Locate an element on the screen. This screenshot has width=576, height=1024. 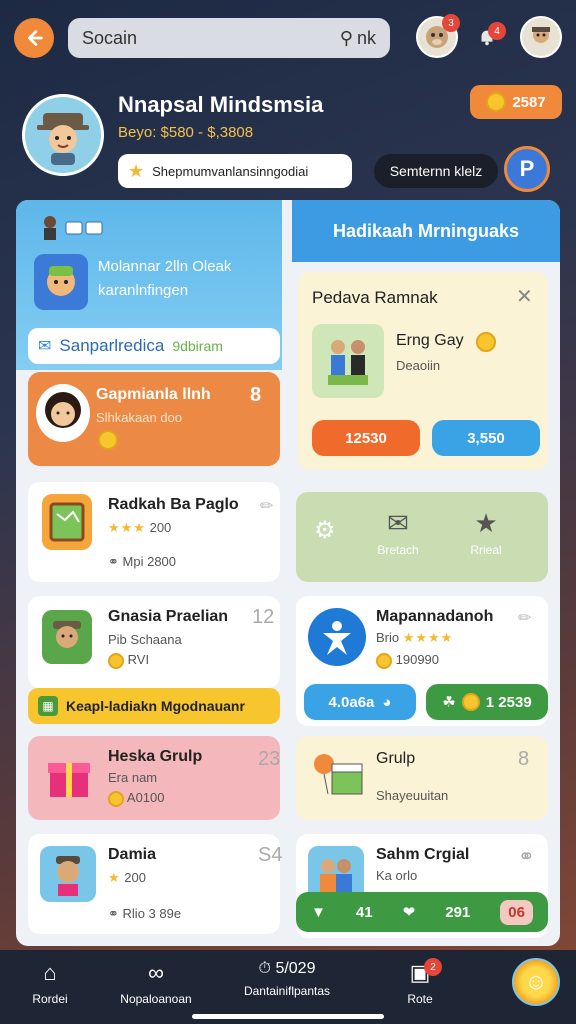
notification-button: 4 is located at coordinates (487, 37).